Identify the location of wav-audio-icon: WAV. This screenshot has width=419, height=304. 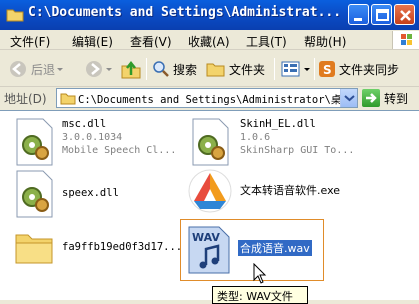
(209, 250).